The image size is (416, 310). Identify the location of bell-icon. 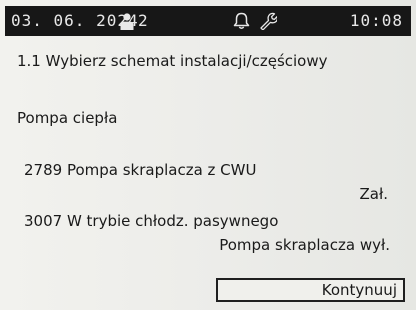
(241, 21).